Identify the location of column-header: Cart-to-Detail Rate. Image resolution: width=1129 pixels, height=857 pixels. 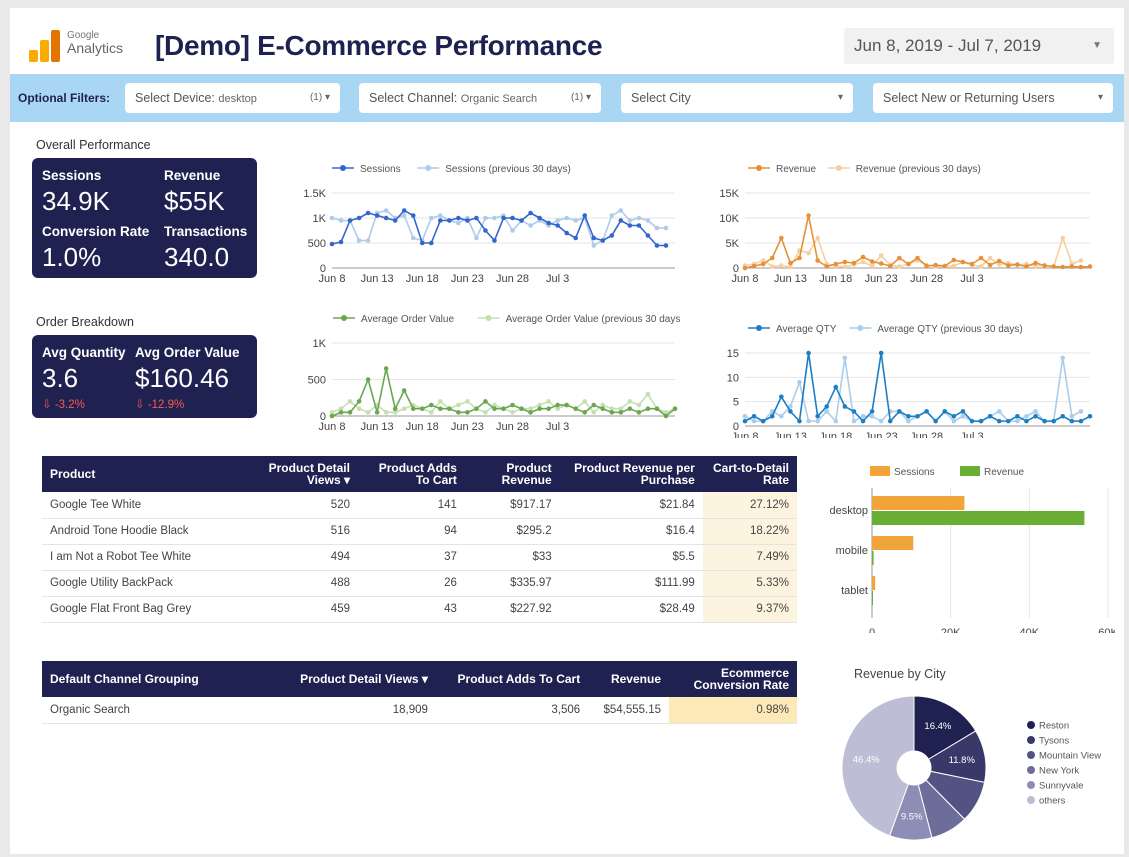
(749, 474).